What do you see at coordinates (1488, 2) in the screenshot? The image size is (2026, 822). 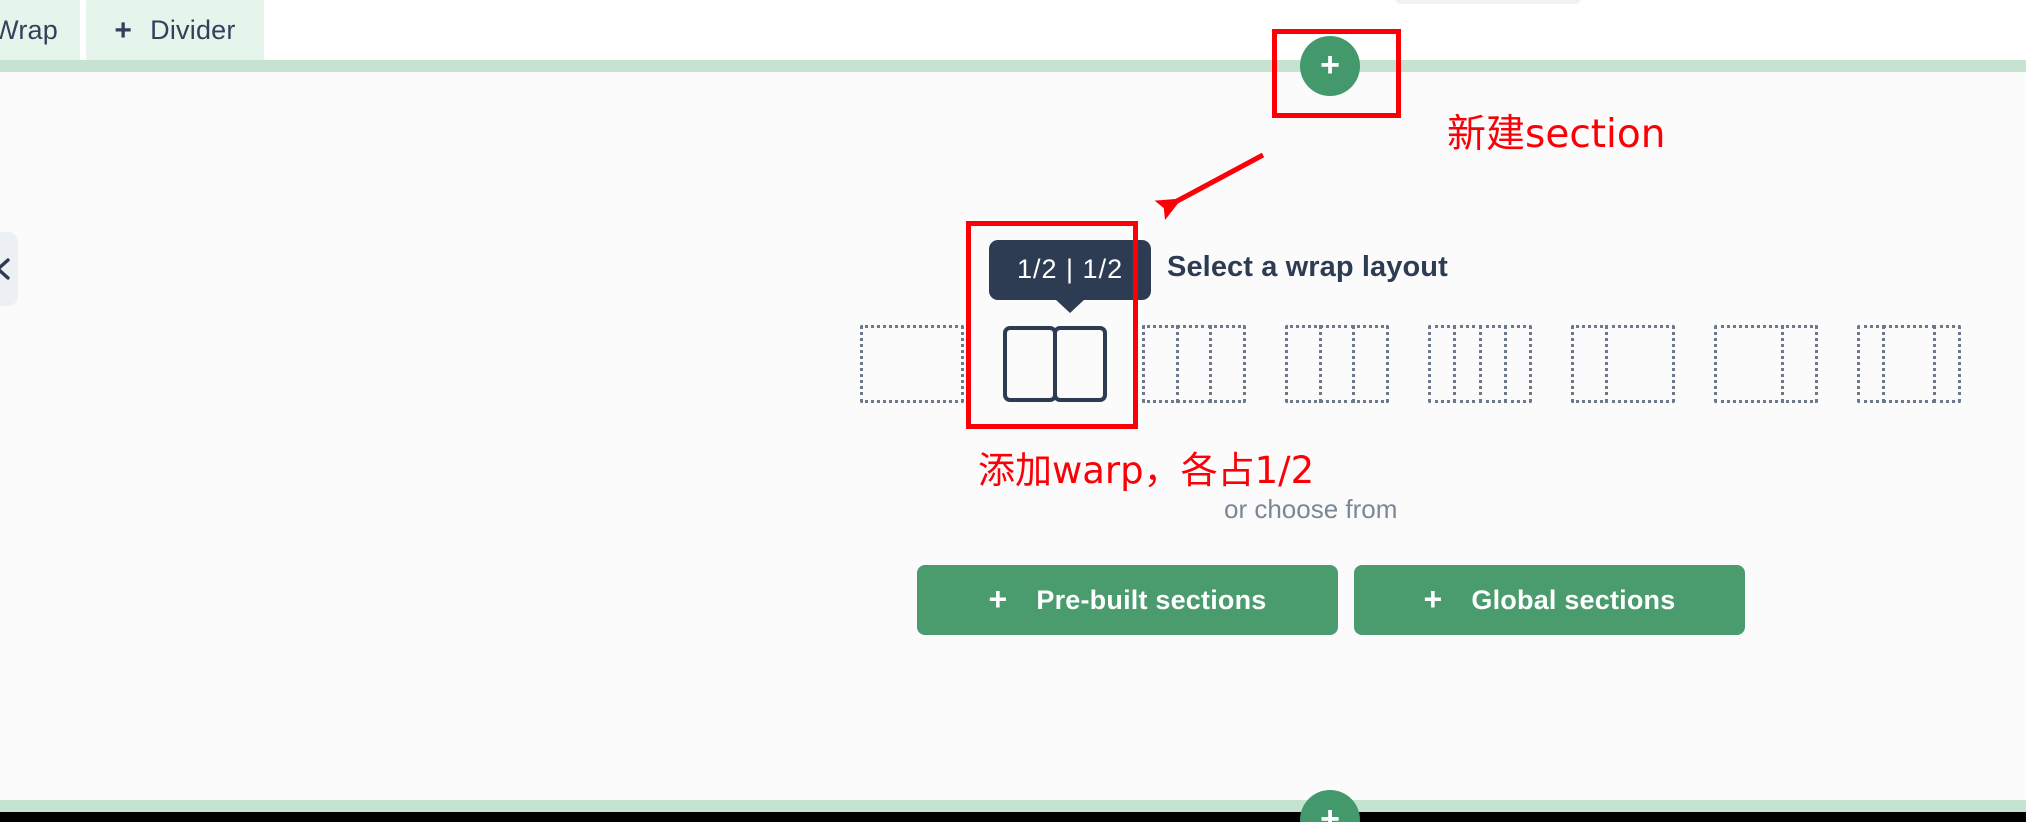 I see `toolbar-chrome-fragment` at bounding box center [1488, 2].